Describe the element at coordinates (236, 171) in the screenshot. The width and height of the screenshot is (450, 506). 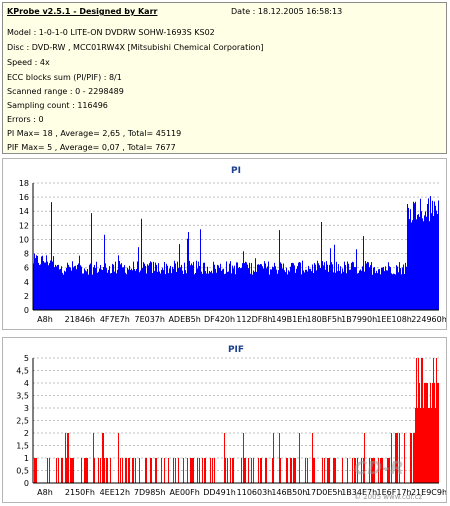
I see `chart-title: PI` at that location.